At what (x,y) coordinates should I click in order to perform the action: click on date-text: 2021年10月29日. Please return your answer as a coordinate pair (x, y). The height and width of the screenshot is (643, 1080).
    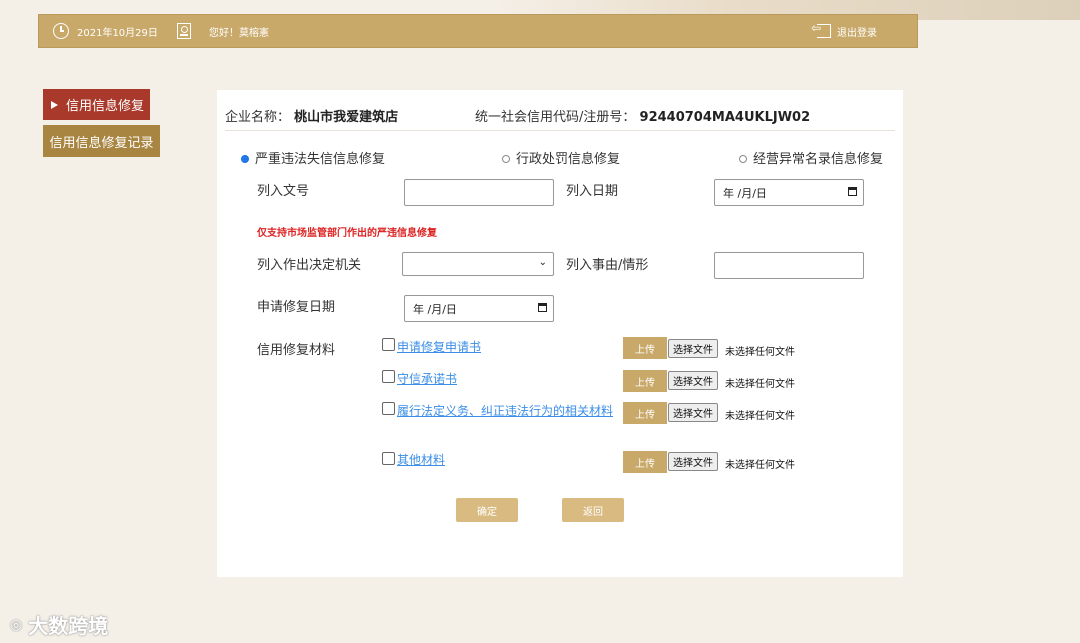
    Looking at the image, I should click on (117, 33).